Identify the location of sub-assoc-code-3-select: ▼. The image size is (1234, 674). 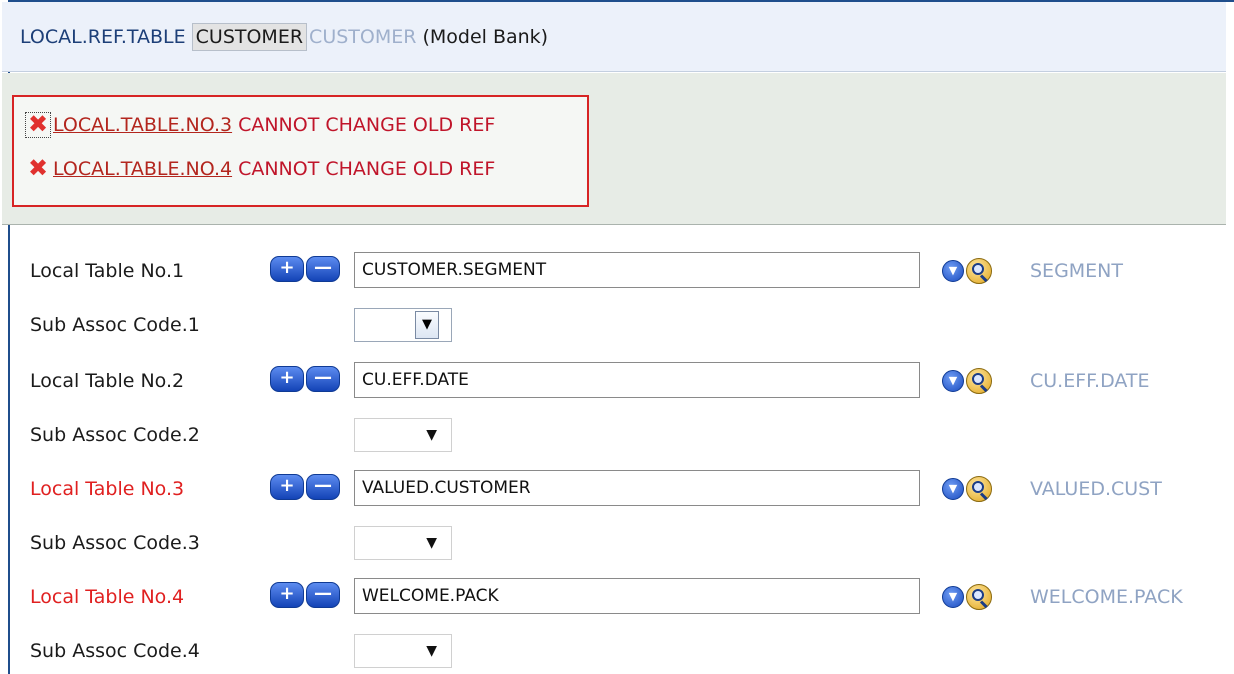
(403, 543).